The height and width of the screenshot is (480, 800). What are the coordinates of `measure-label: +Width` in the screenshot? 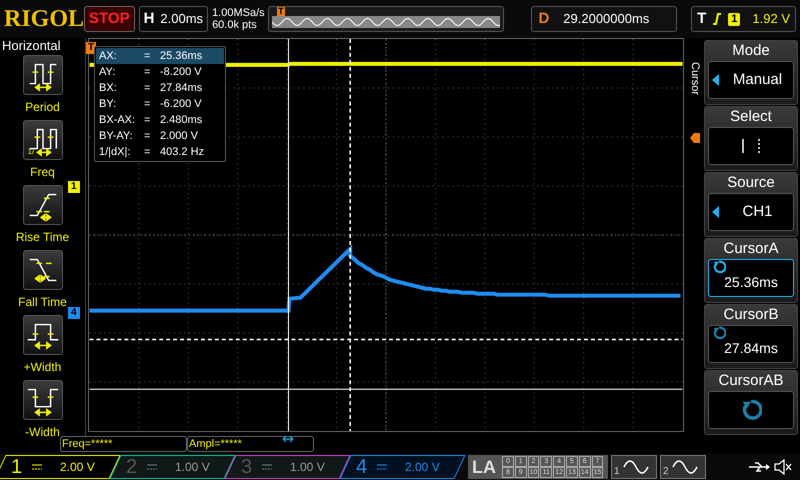 It's located at (43, 367).